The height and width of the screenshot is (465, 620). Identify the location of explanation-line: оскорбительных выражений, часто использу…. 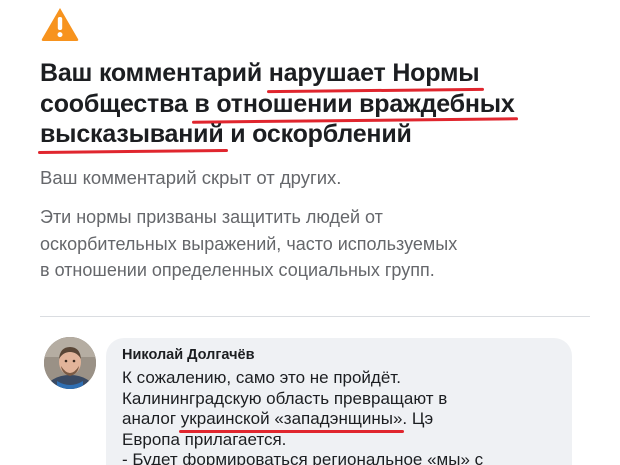
(249, 243).